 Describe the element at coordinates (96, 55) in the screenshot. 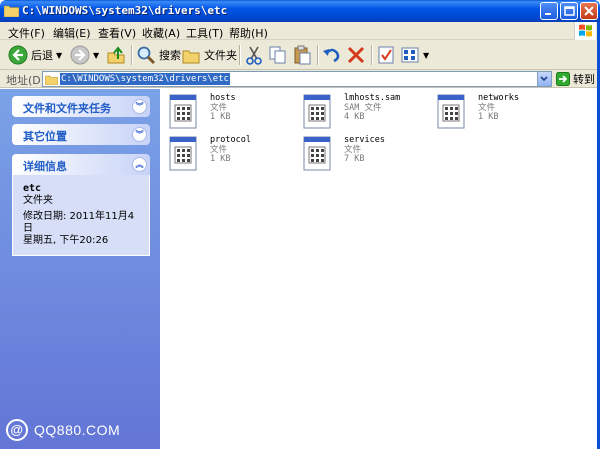

I see `forward-dropdown-icon: ▼` at that location.